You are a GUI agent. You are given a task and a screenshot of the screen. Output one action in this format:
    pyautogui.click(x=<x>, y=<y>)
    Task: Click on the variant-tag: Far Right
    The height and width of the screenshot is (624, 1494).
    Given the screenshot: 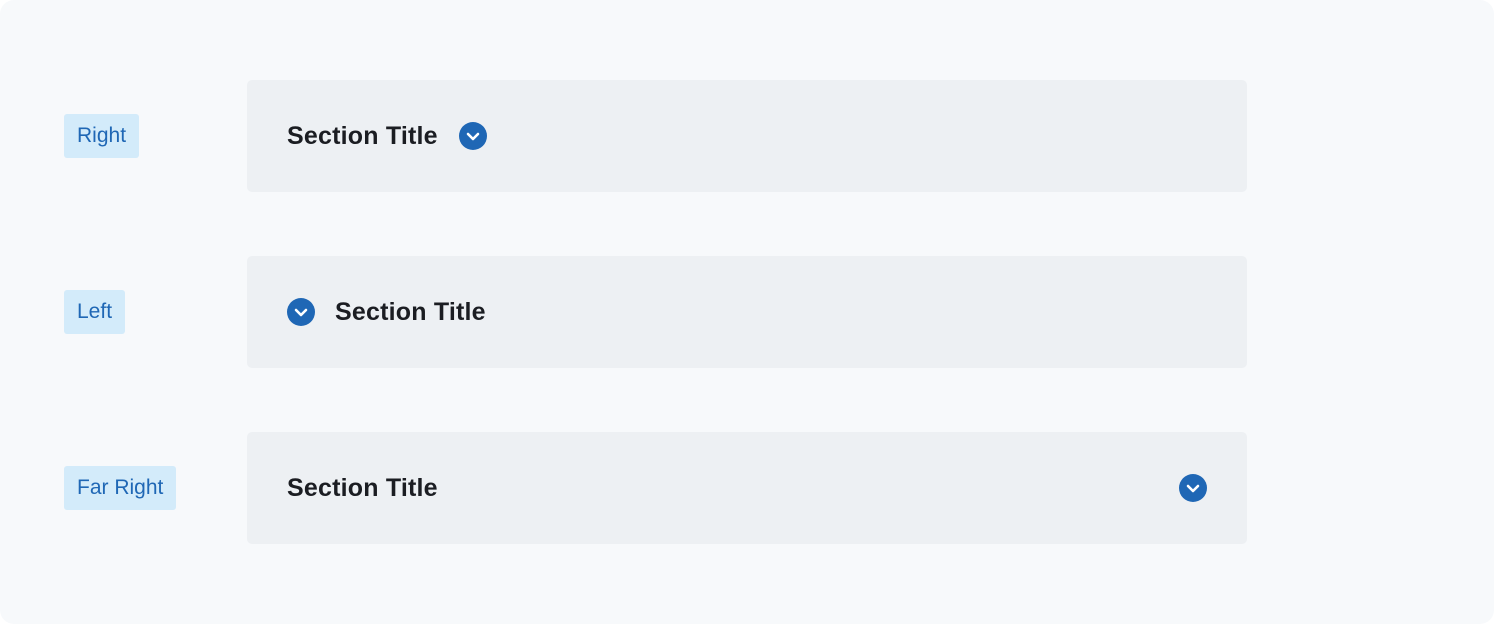 What is the action you would take?
    pyautogui.click(x=120, y=488)
    